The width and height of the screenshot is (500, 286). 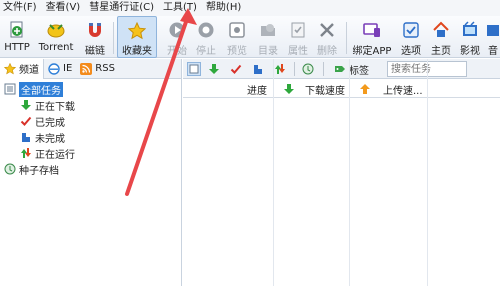 I want to click on menu-file: 文件(F), so click(x=21, y=8).